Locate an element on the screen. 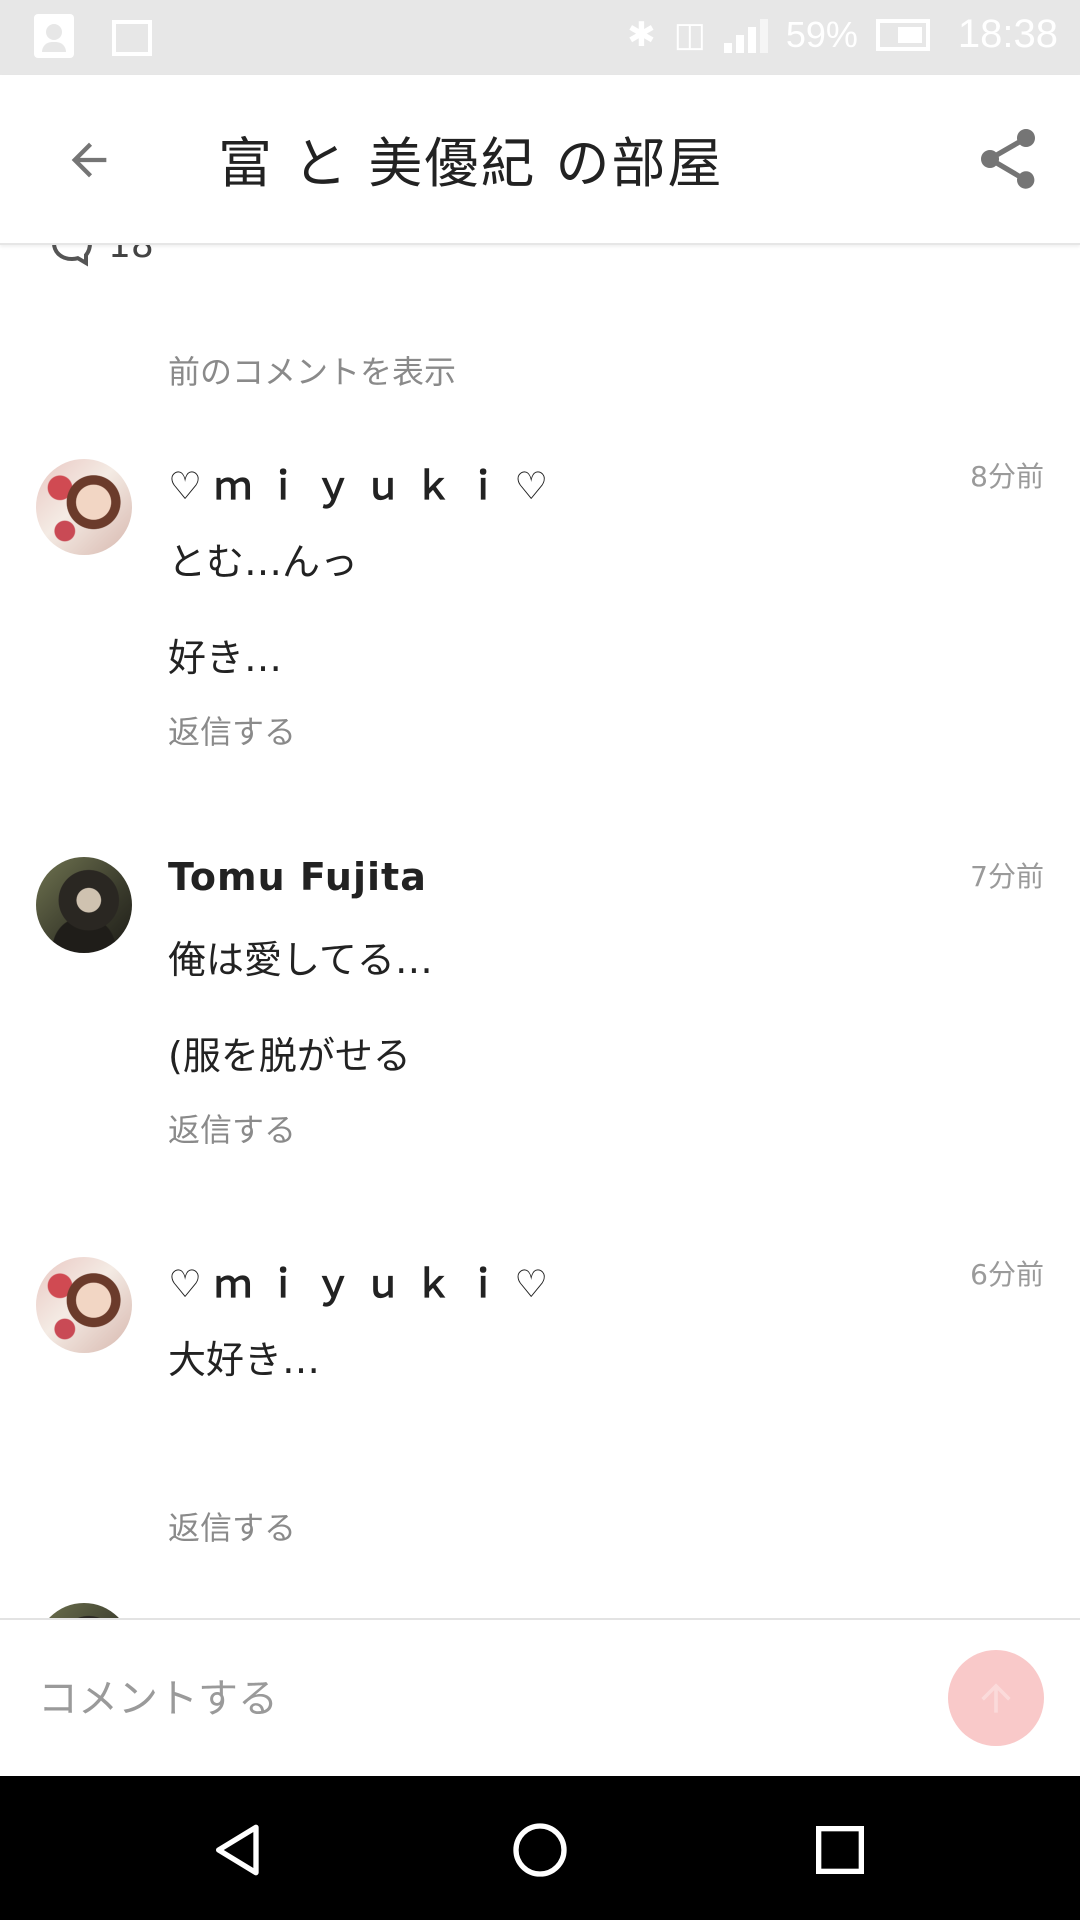 The height and width of the screenshot is (1920, 1080). home-circle-icon is located at coordinates (540, 1850).